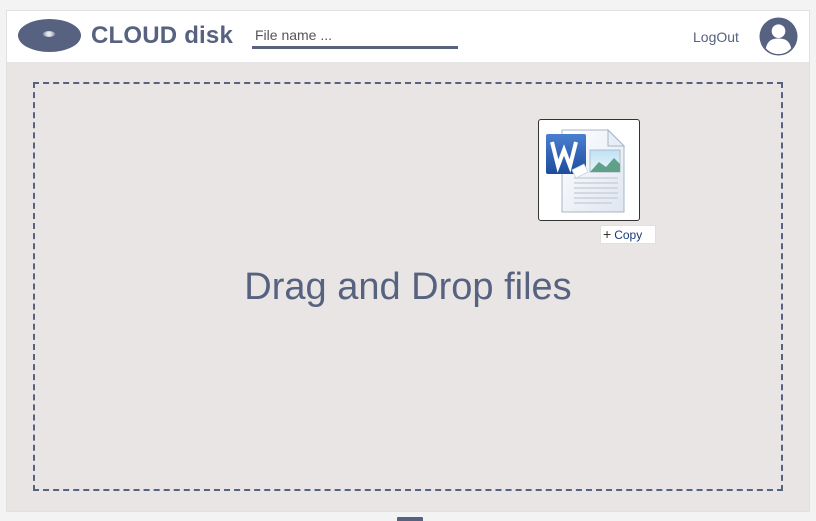 This screenshot has width=816, height=521. I want to click on top-header: CLOUD disk LogOut, so click(408, 37).